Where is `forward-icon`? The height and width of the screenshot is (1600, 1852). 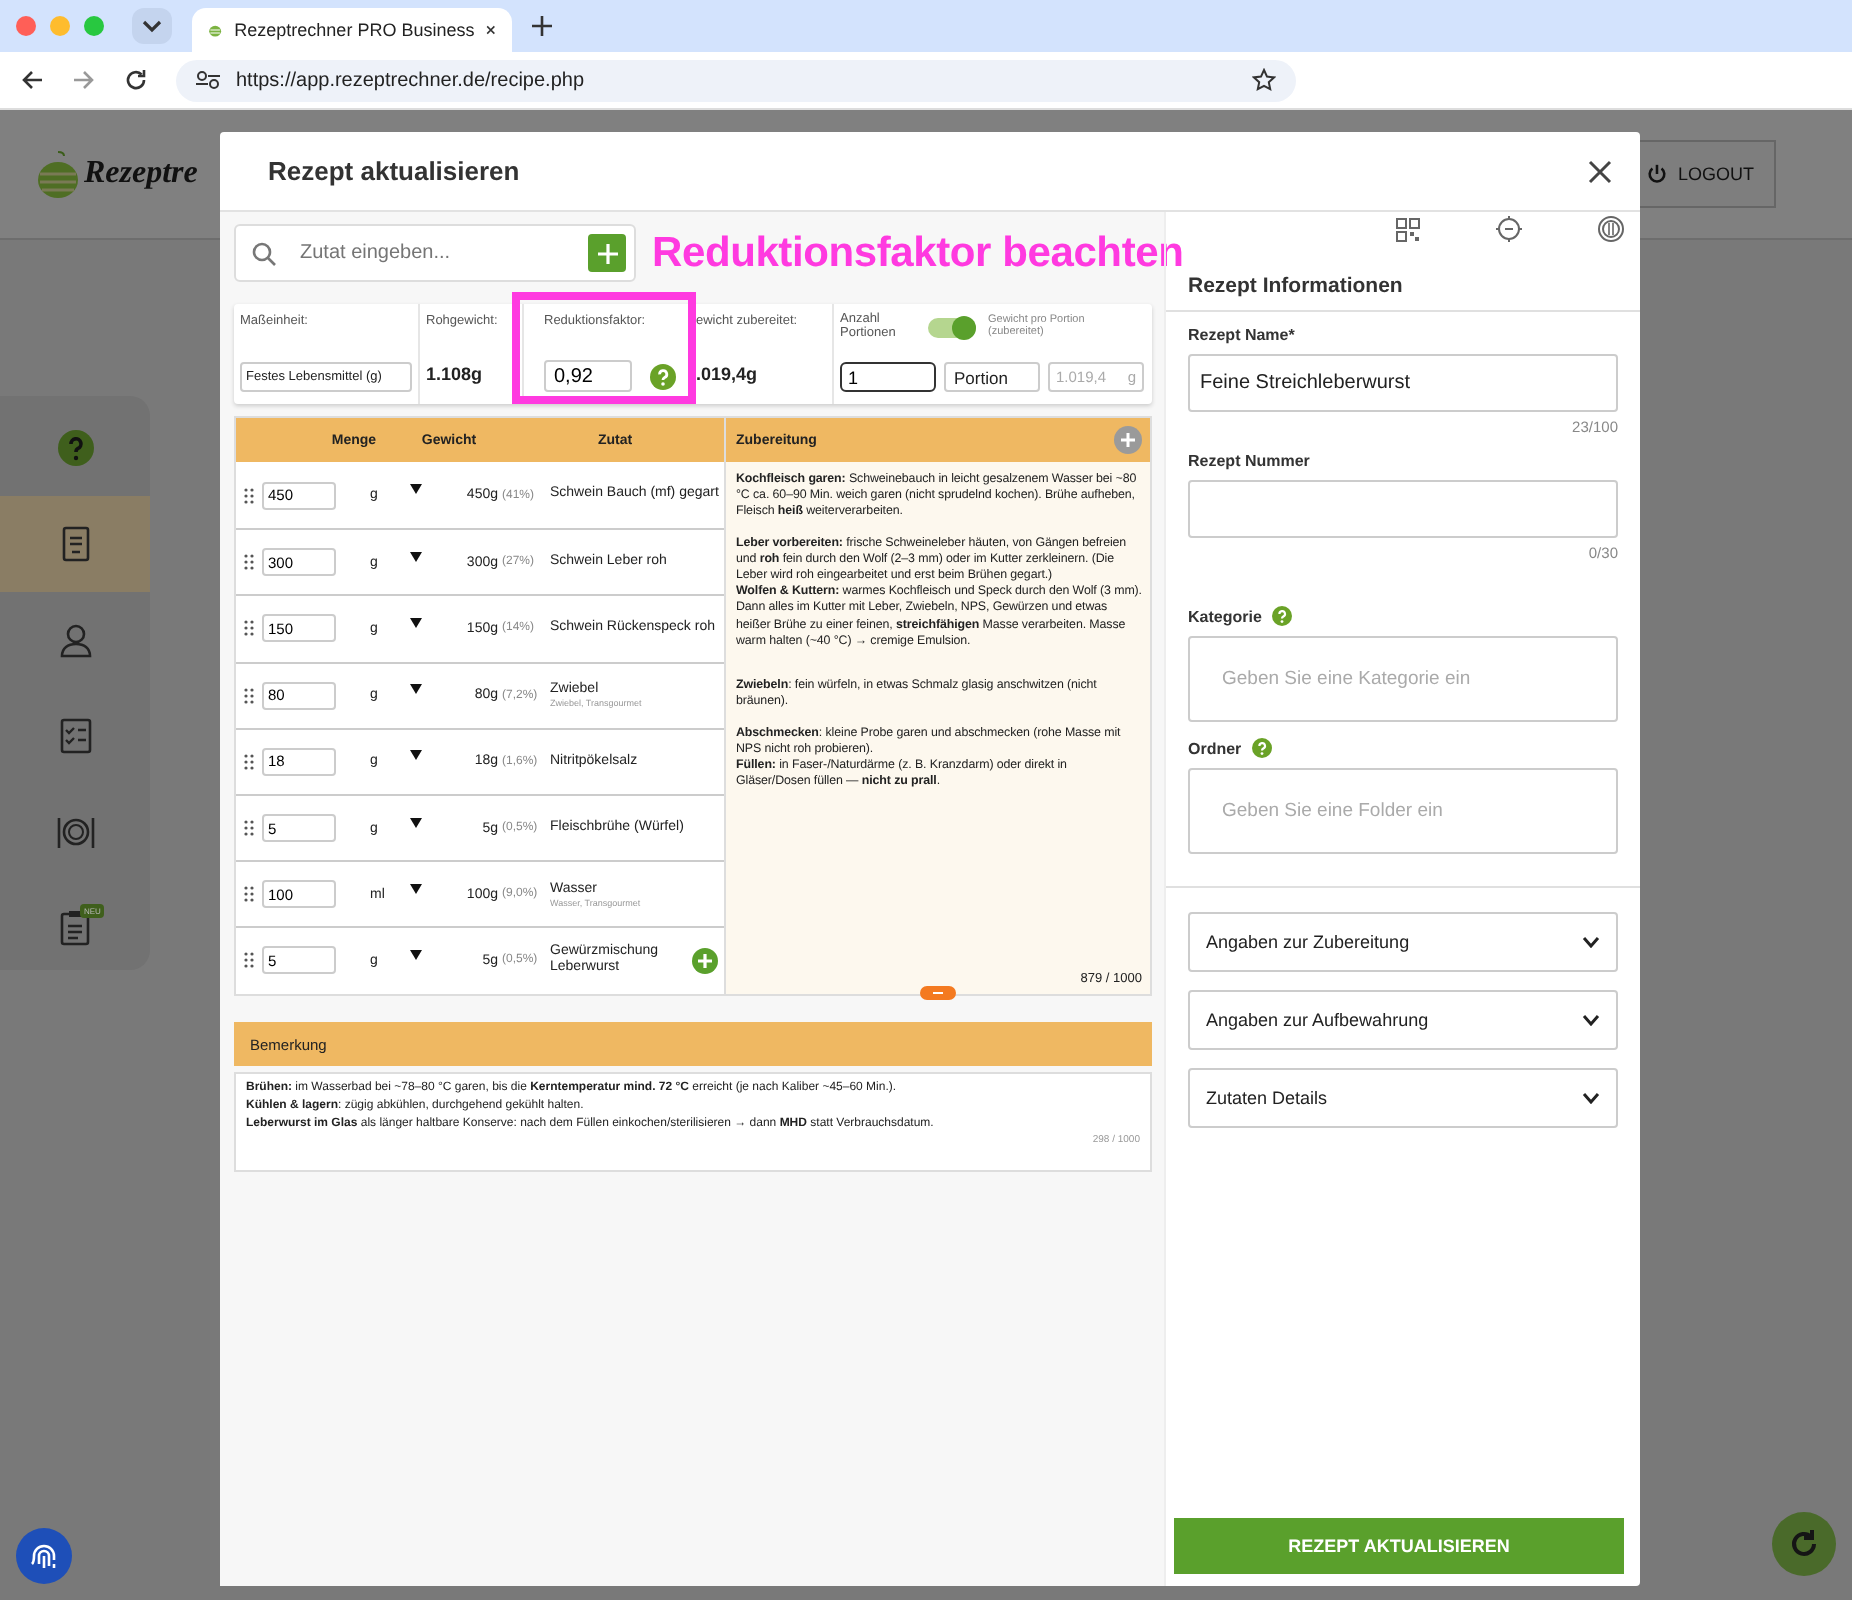 forward-icon is located at coordinates (84, 80).